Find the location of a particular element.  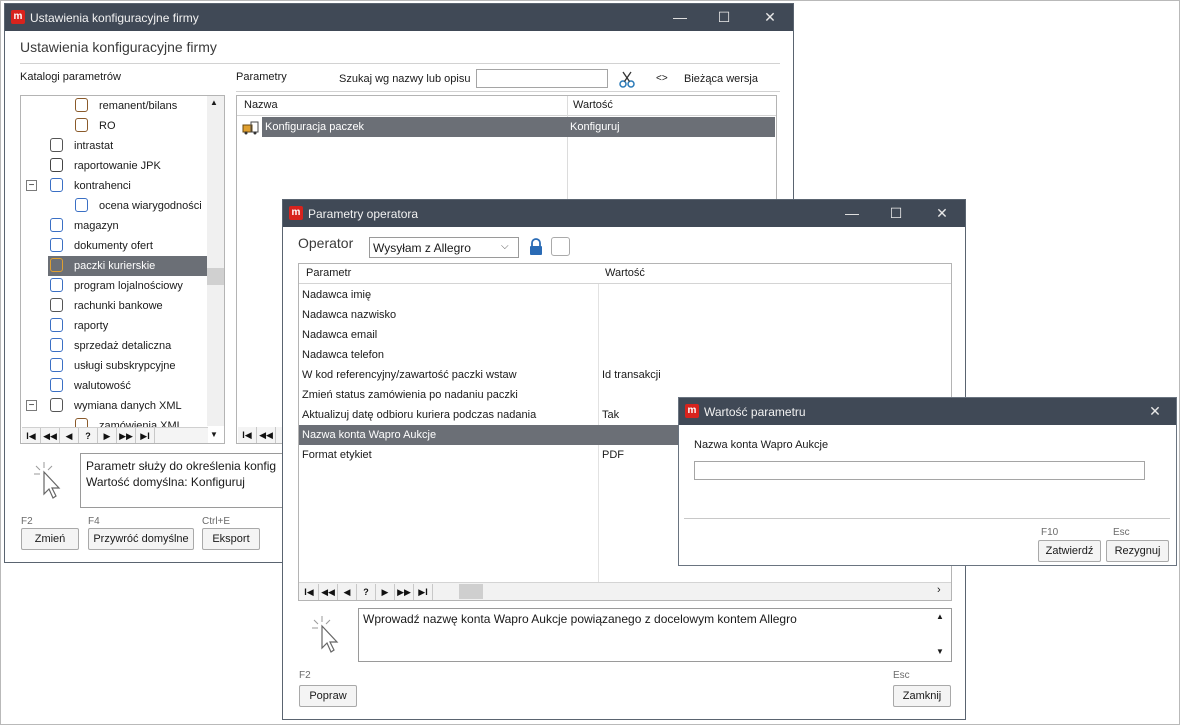

tree-item: rachunki bankowe is located at coordinates (127, 306).